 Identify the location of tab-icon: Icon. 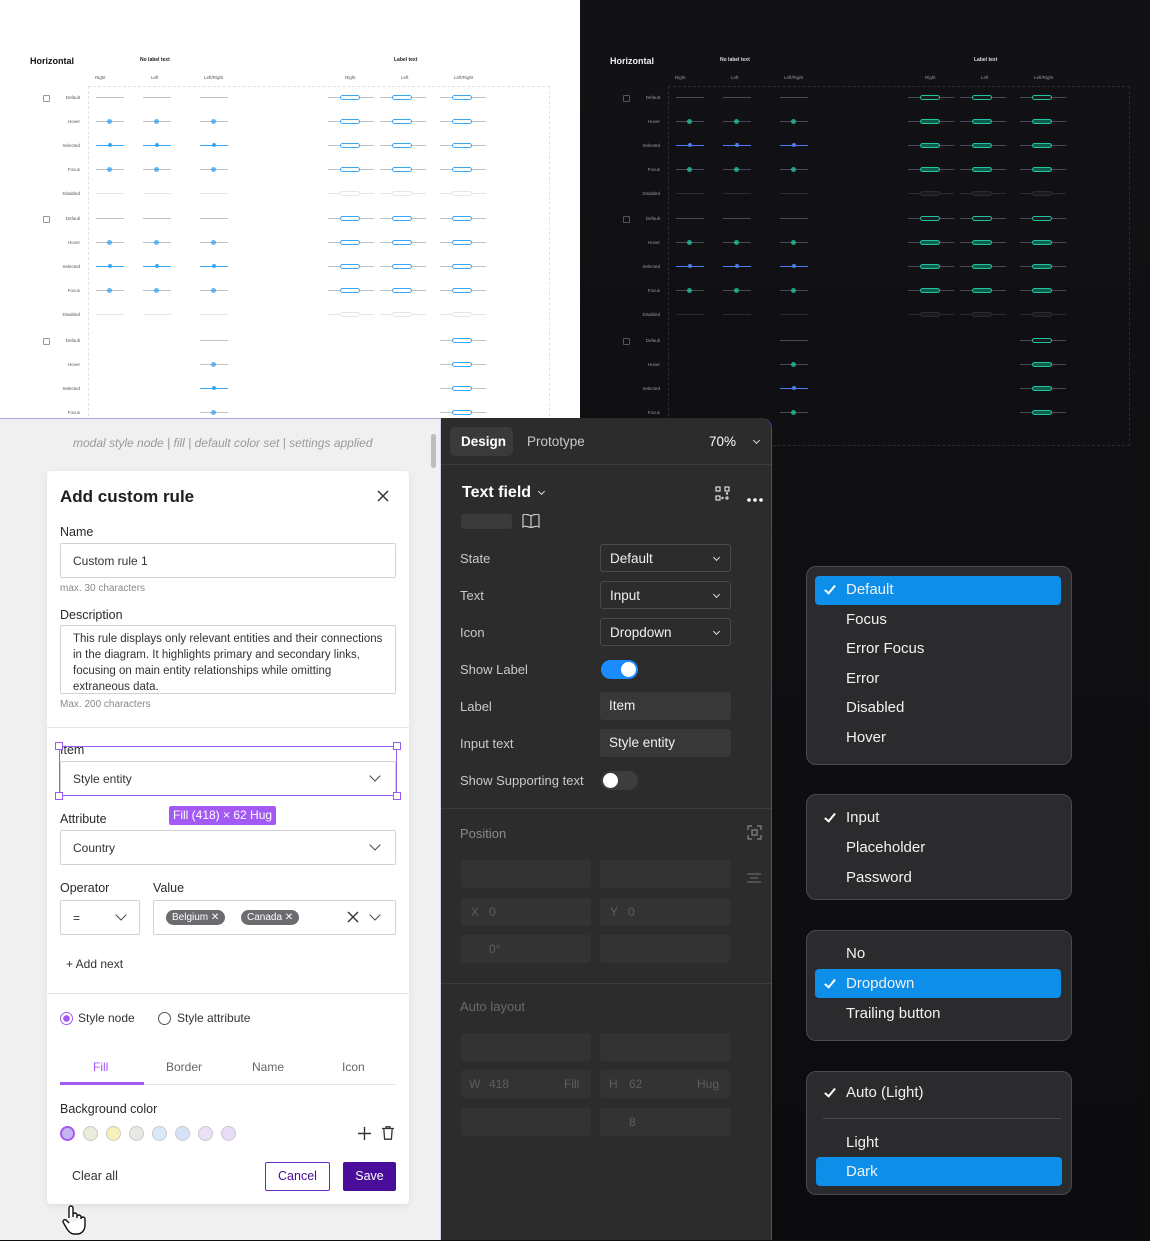
(353, 1067).